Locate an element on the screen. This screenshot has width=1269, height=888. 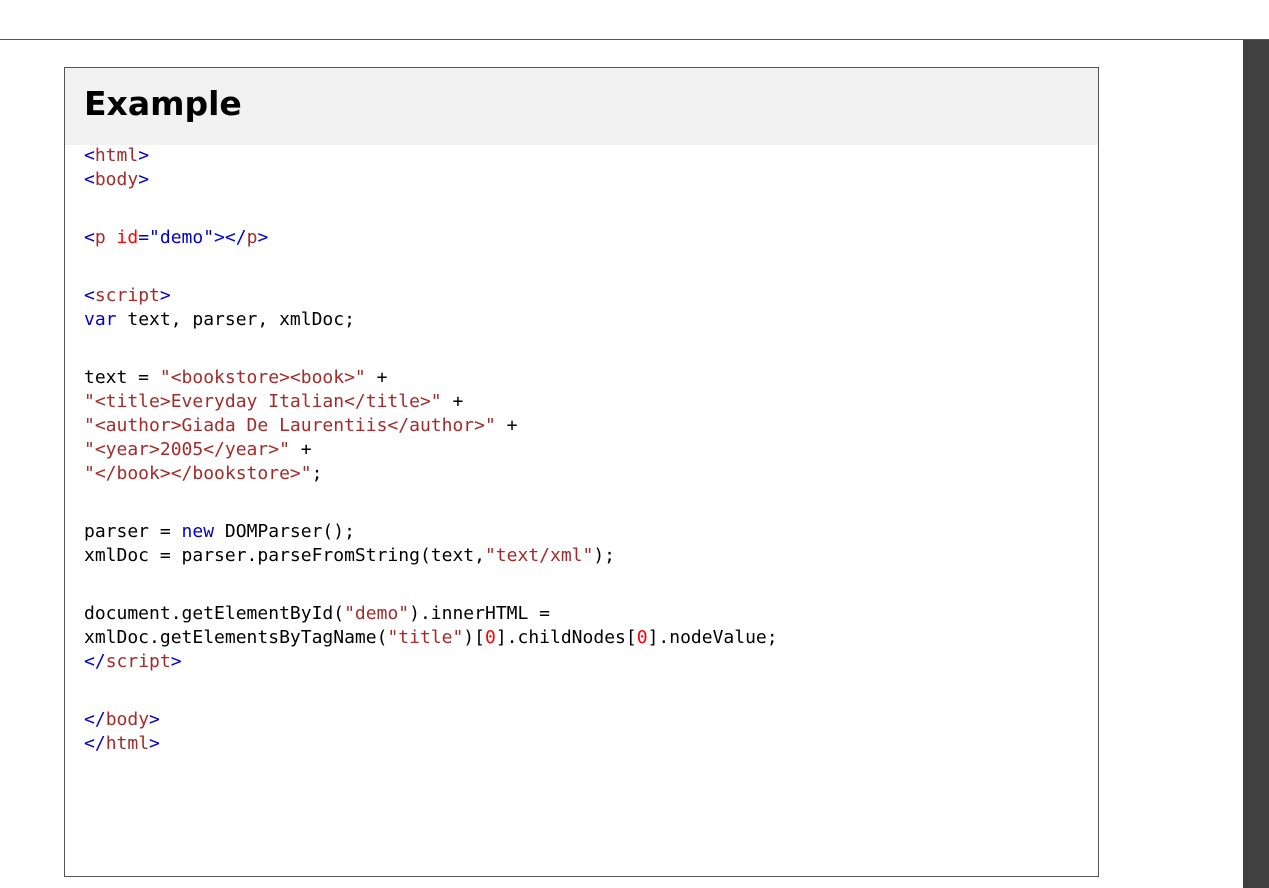
code-token: "demo" is located at coordinates (377, 613).